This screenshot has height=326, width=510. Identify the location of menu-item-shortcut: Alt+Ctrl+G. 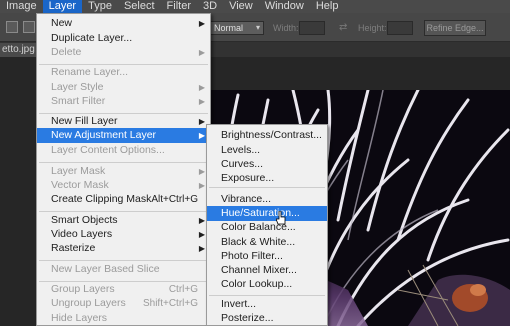
(174, 199).